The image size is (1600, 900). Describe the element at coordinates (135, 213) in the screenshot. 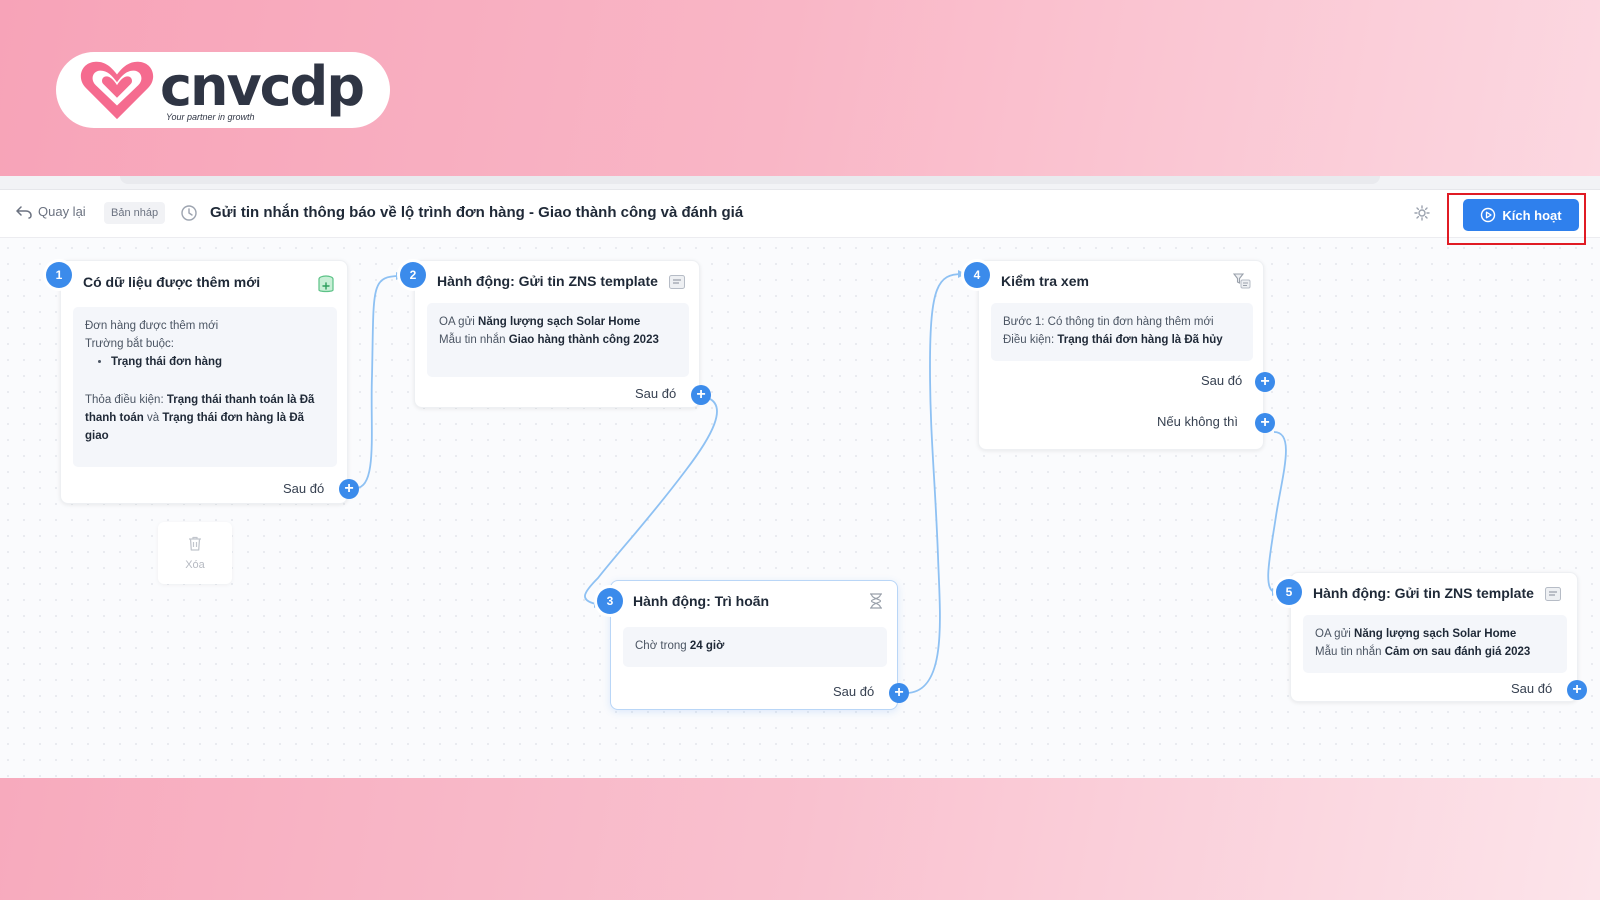

I see `status-badge: Bản nháp` at that location.